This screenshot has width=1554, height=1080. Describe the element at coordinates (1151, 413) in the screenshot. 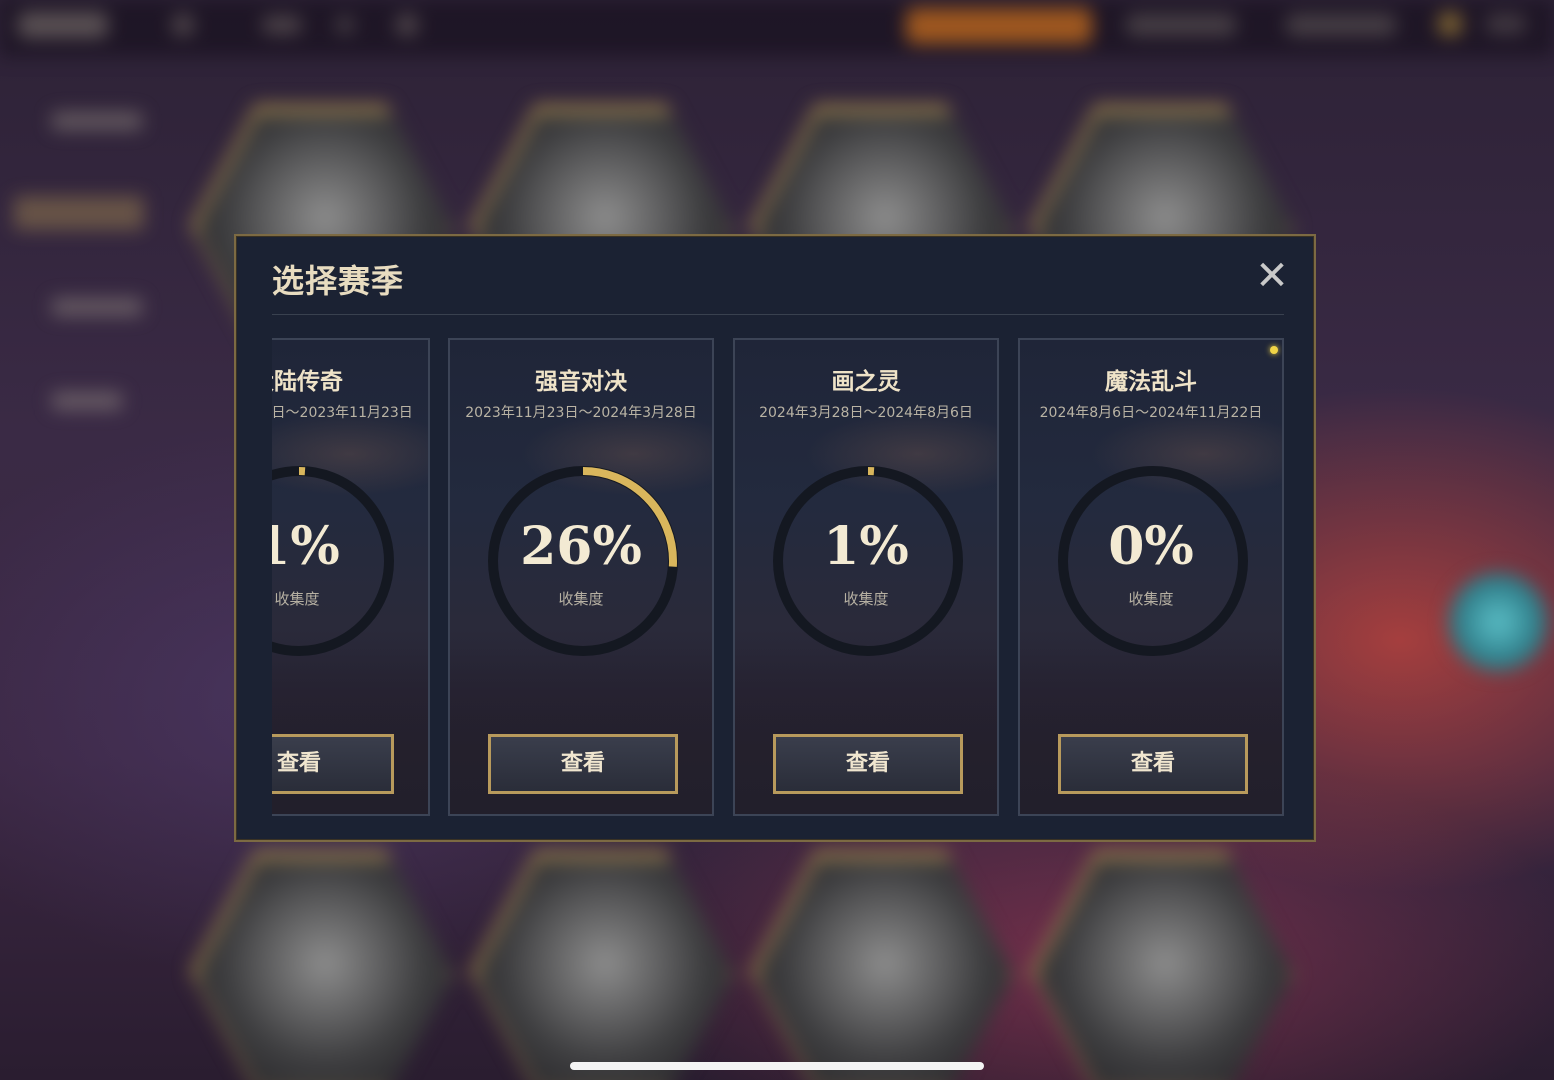

I see `season-date-range: 2024年8月6日～2024年11月22日` at that location.